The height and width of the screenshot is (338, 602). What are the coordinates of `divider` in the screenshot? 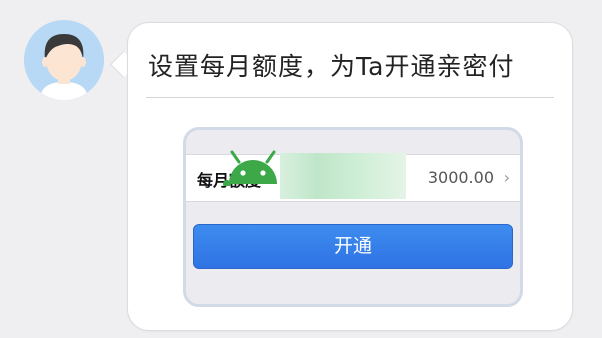 It's located at (350, 97).